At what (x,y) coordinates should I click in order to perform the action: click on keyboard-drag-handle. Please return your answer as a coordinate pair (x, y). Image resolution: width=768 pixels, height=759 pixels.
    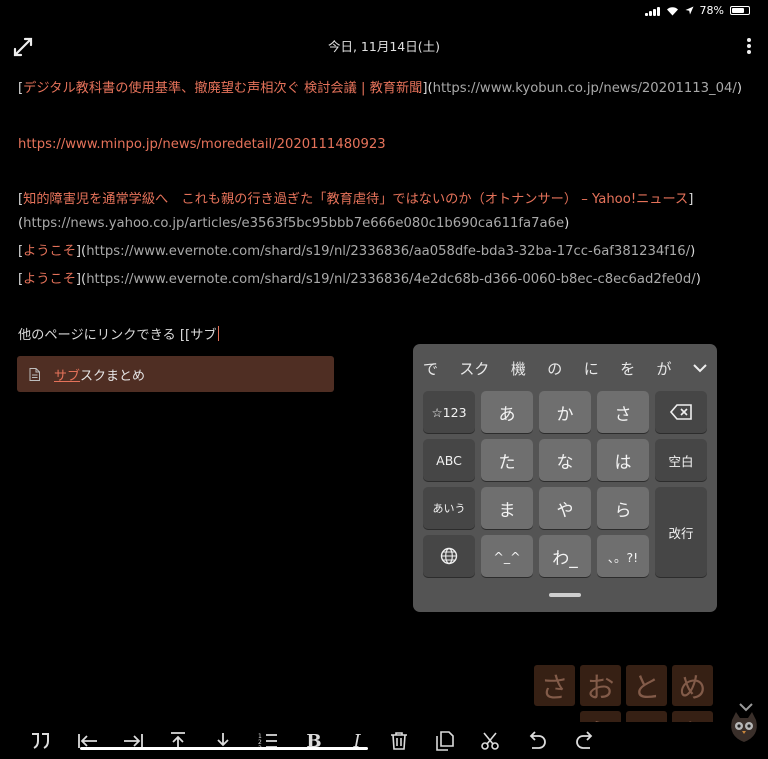
    Looking at the image, I should click on (565, 595).